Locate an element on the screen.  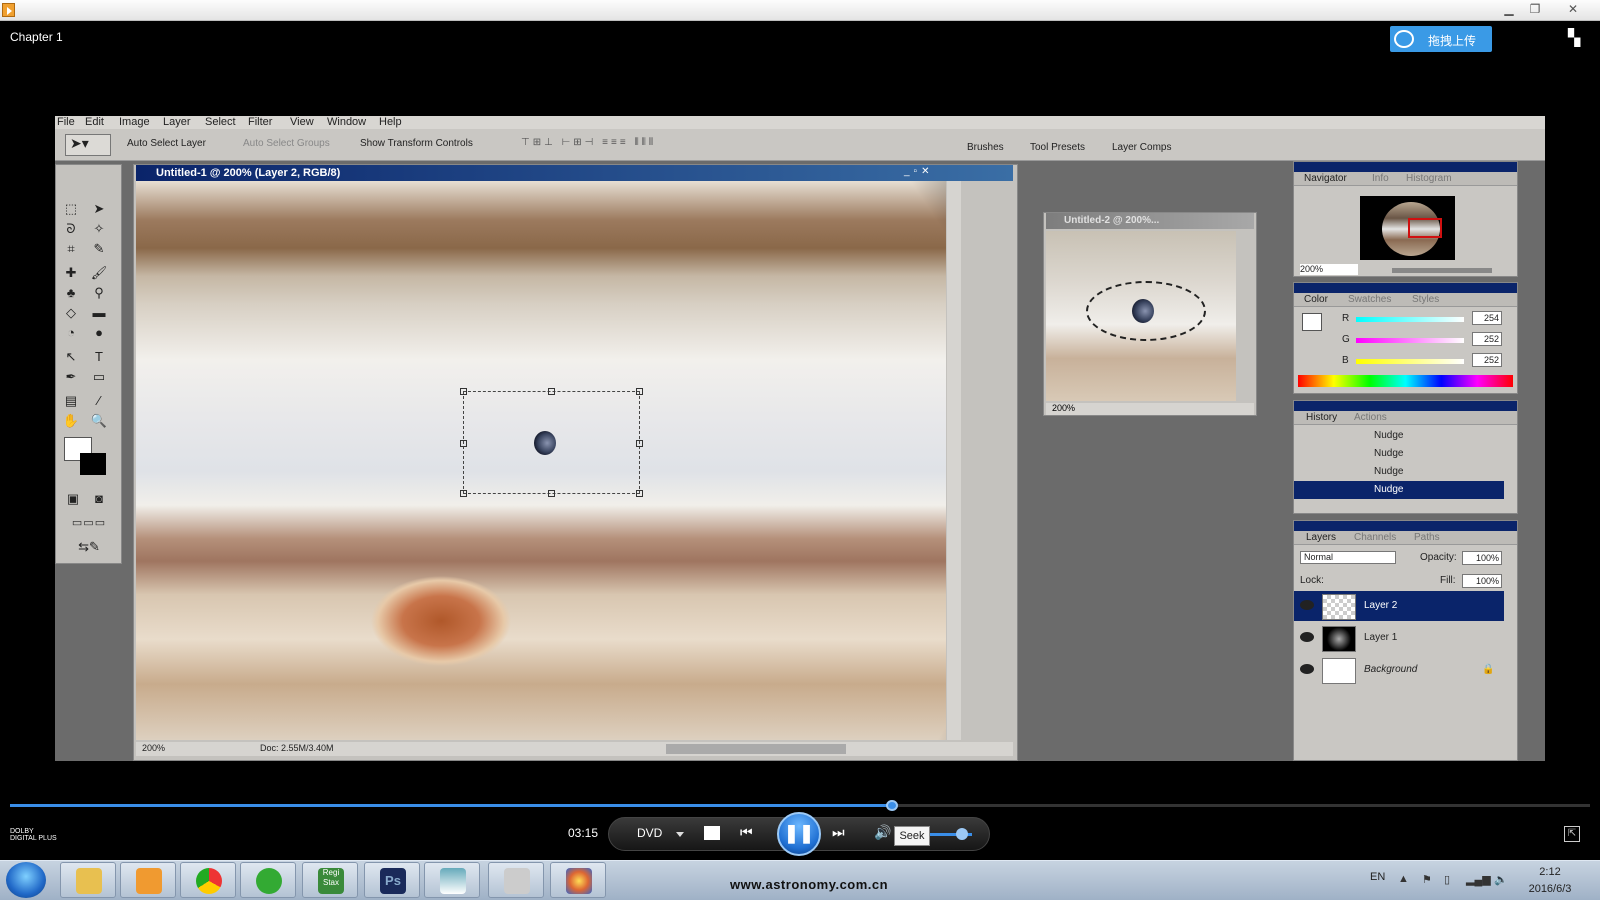
tab-swatches: Swatches is located at coordinates (1369, 299).